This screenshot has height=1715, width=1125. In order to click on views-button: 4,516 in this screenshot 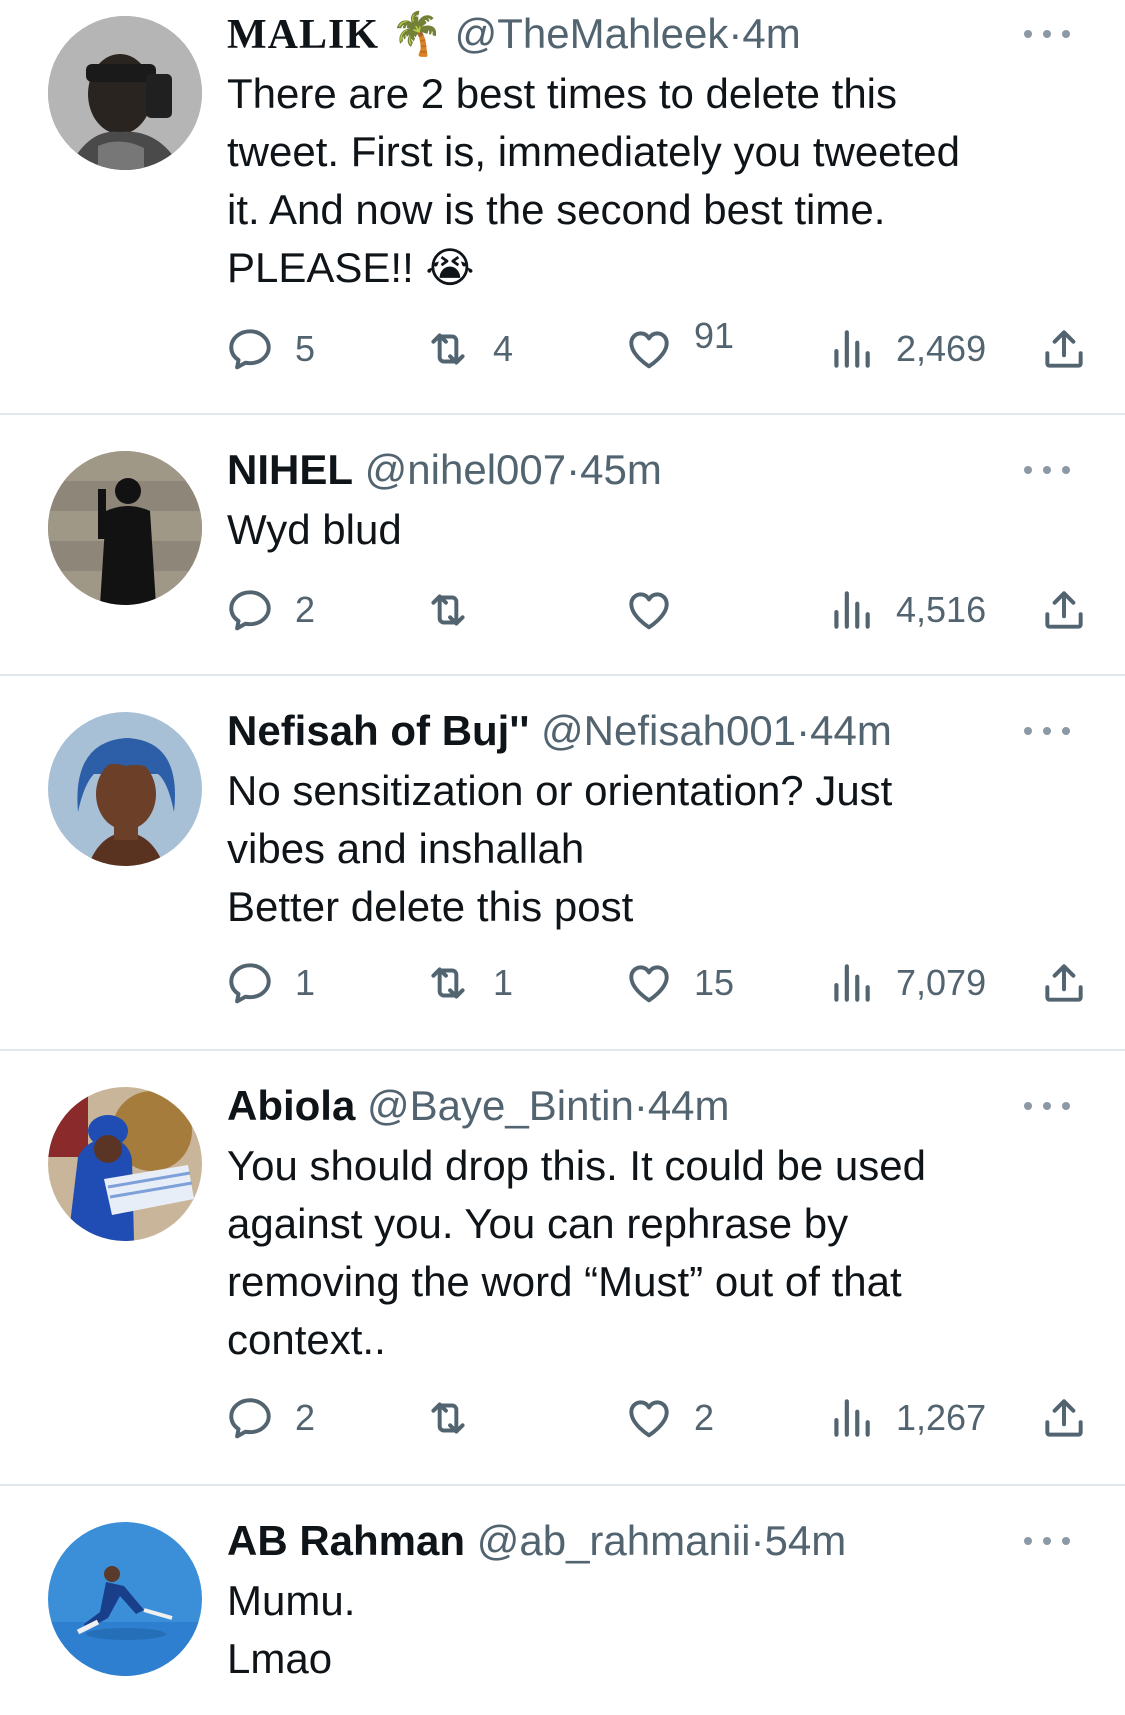, I will do `click(906, 610)`.